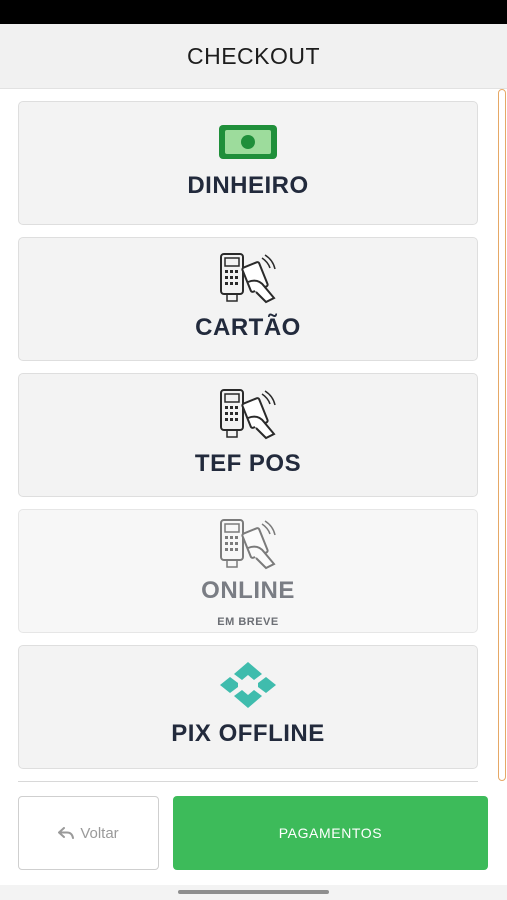  I want to click on page-title: CHECKOUT, so click(253, 55).